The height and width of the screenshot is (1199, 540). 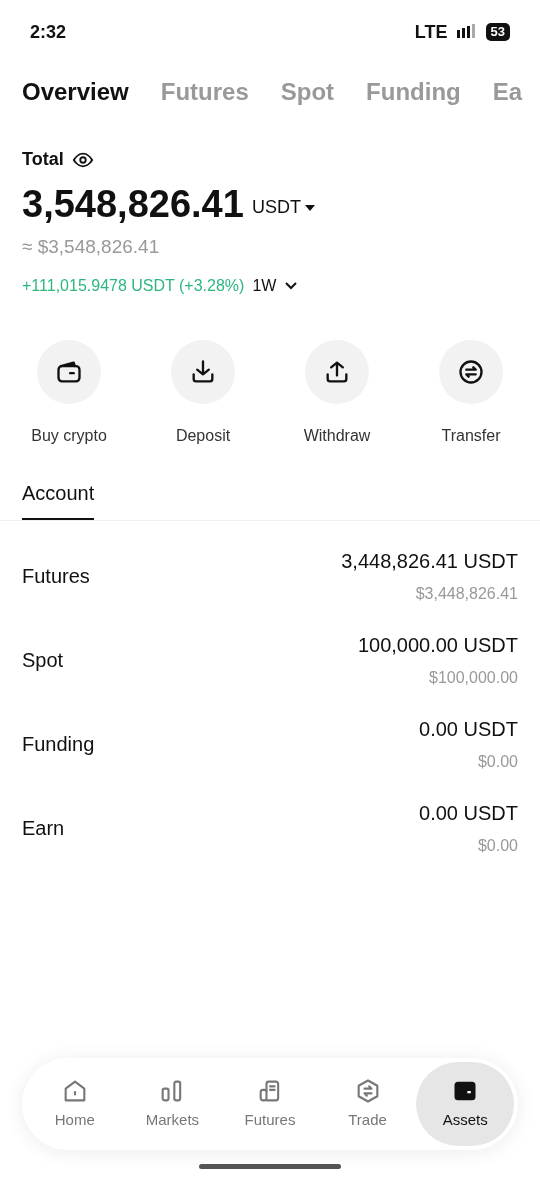 What do you see at coordinates (473, 677) in the screenshot?
I see `account-usd: $100,000.00` at bounding box center [473, 677].